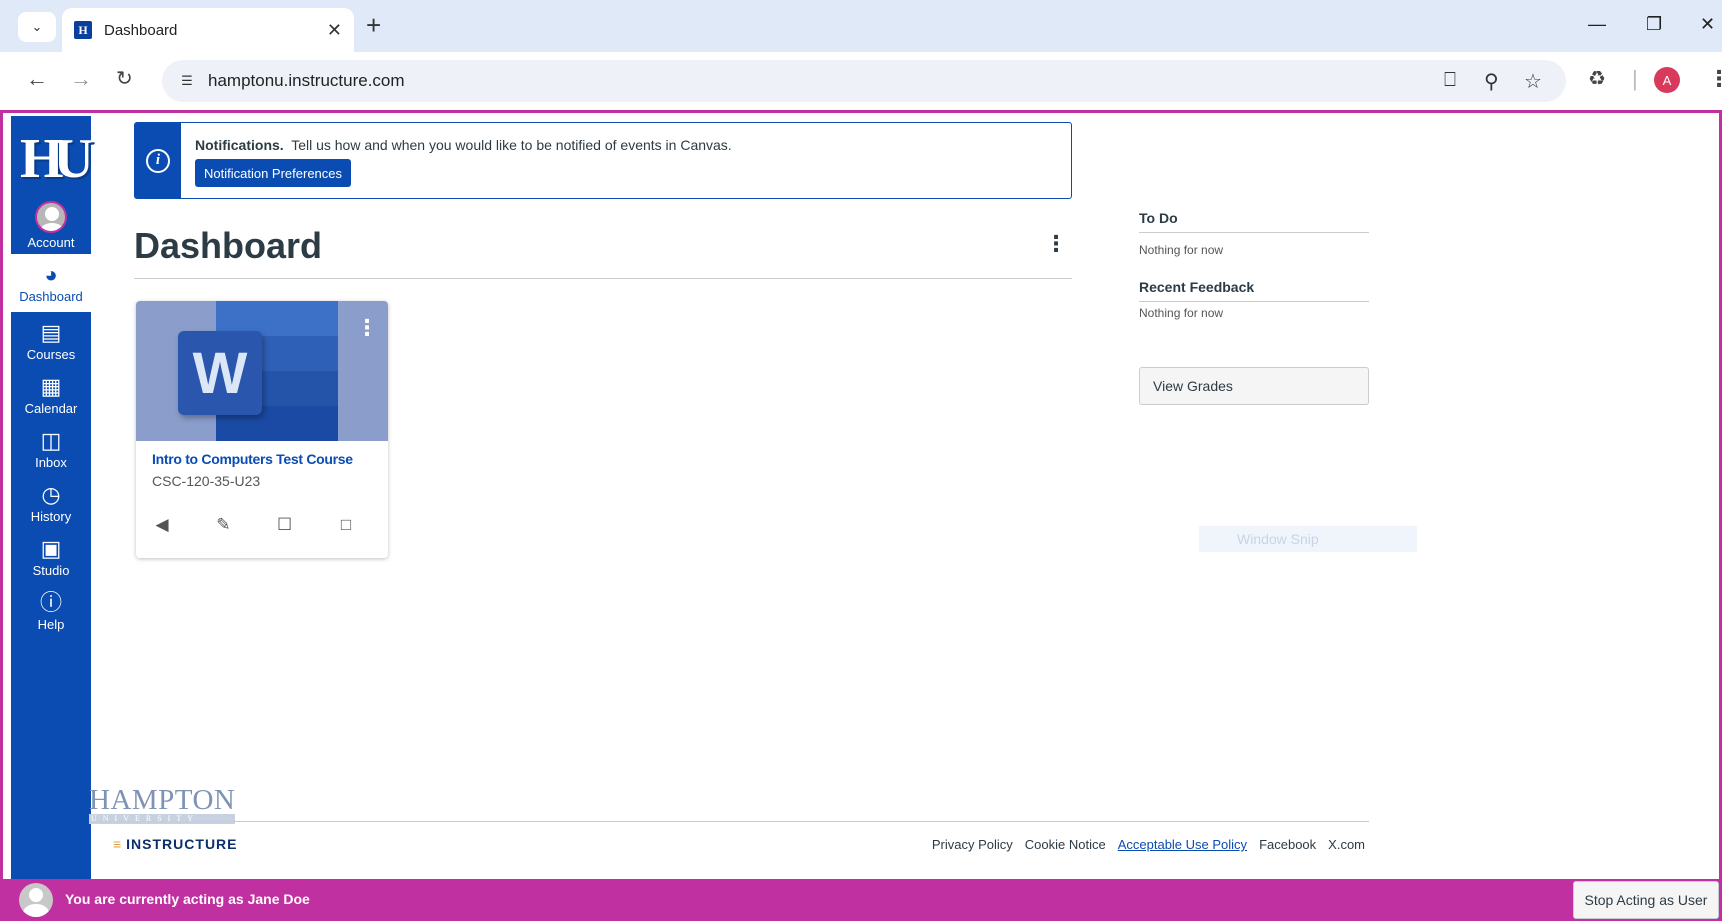  I want to click on global-nav-dashboard: ◕ Dashboard, so click(51, 283).